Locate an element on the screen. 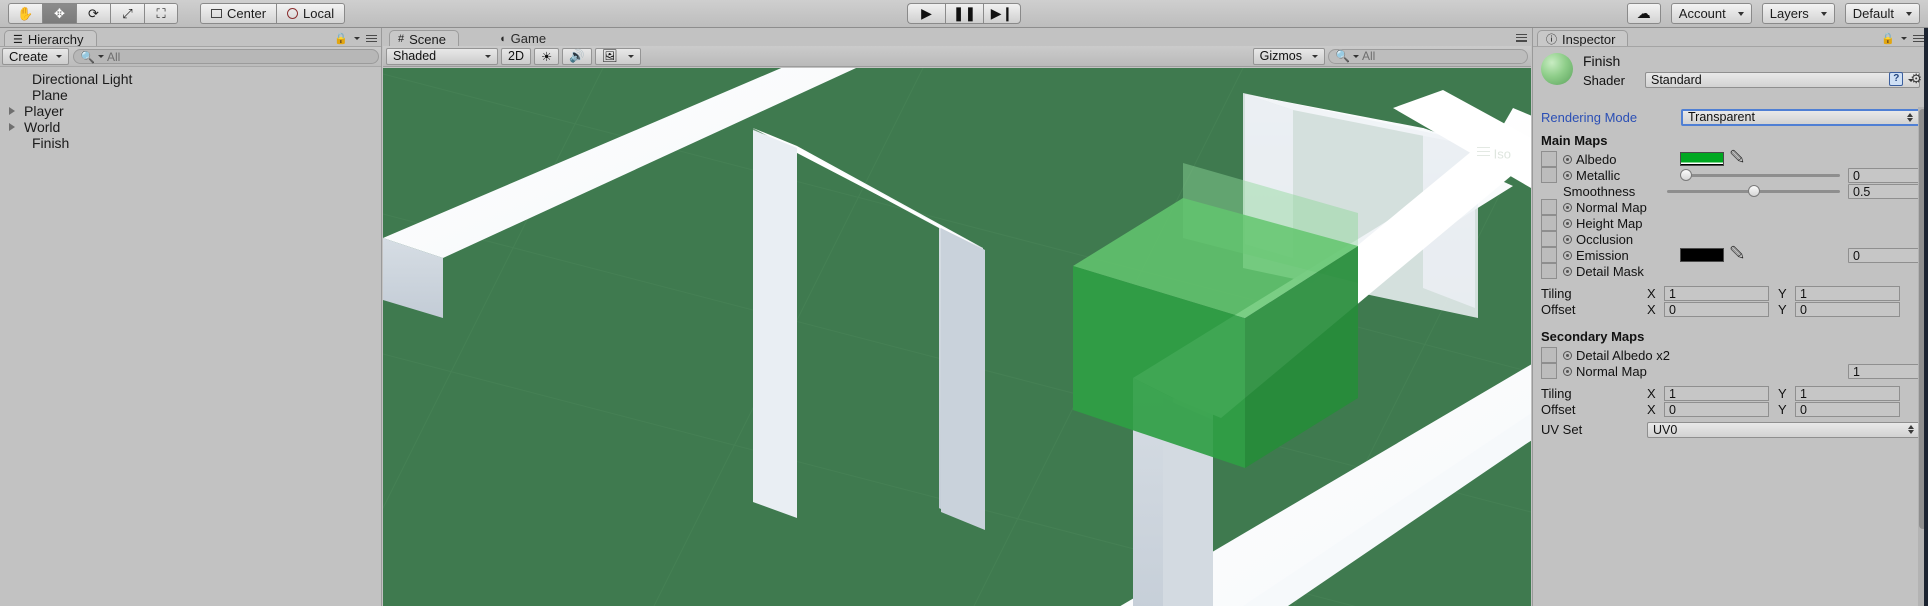 This screenshot has height=606, width=1928. height-map-toggle-icon is located at coordinates (1567, 223).